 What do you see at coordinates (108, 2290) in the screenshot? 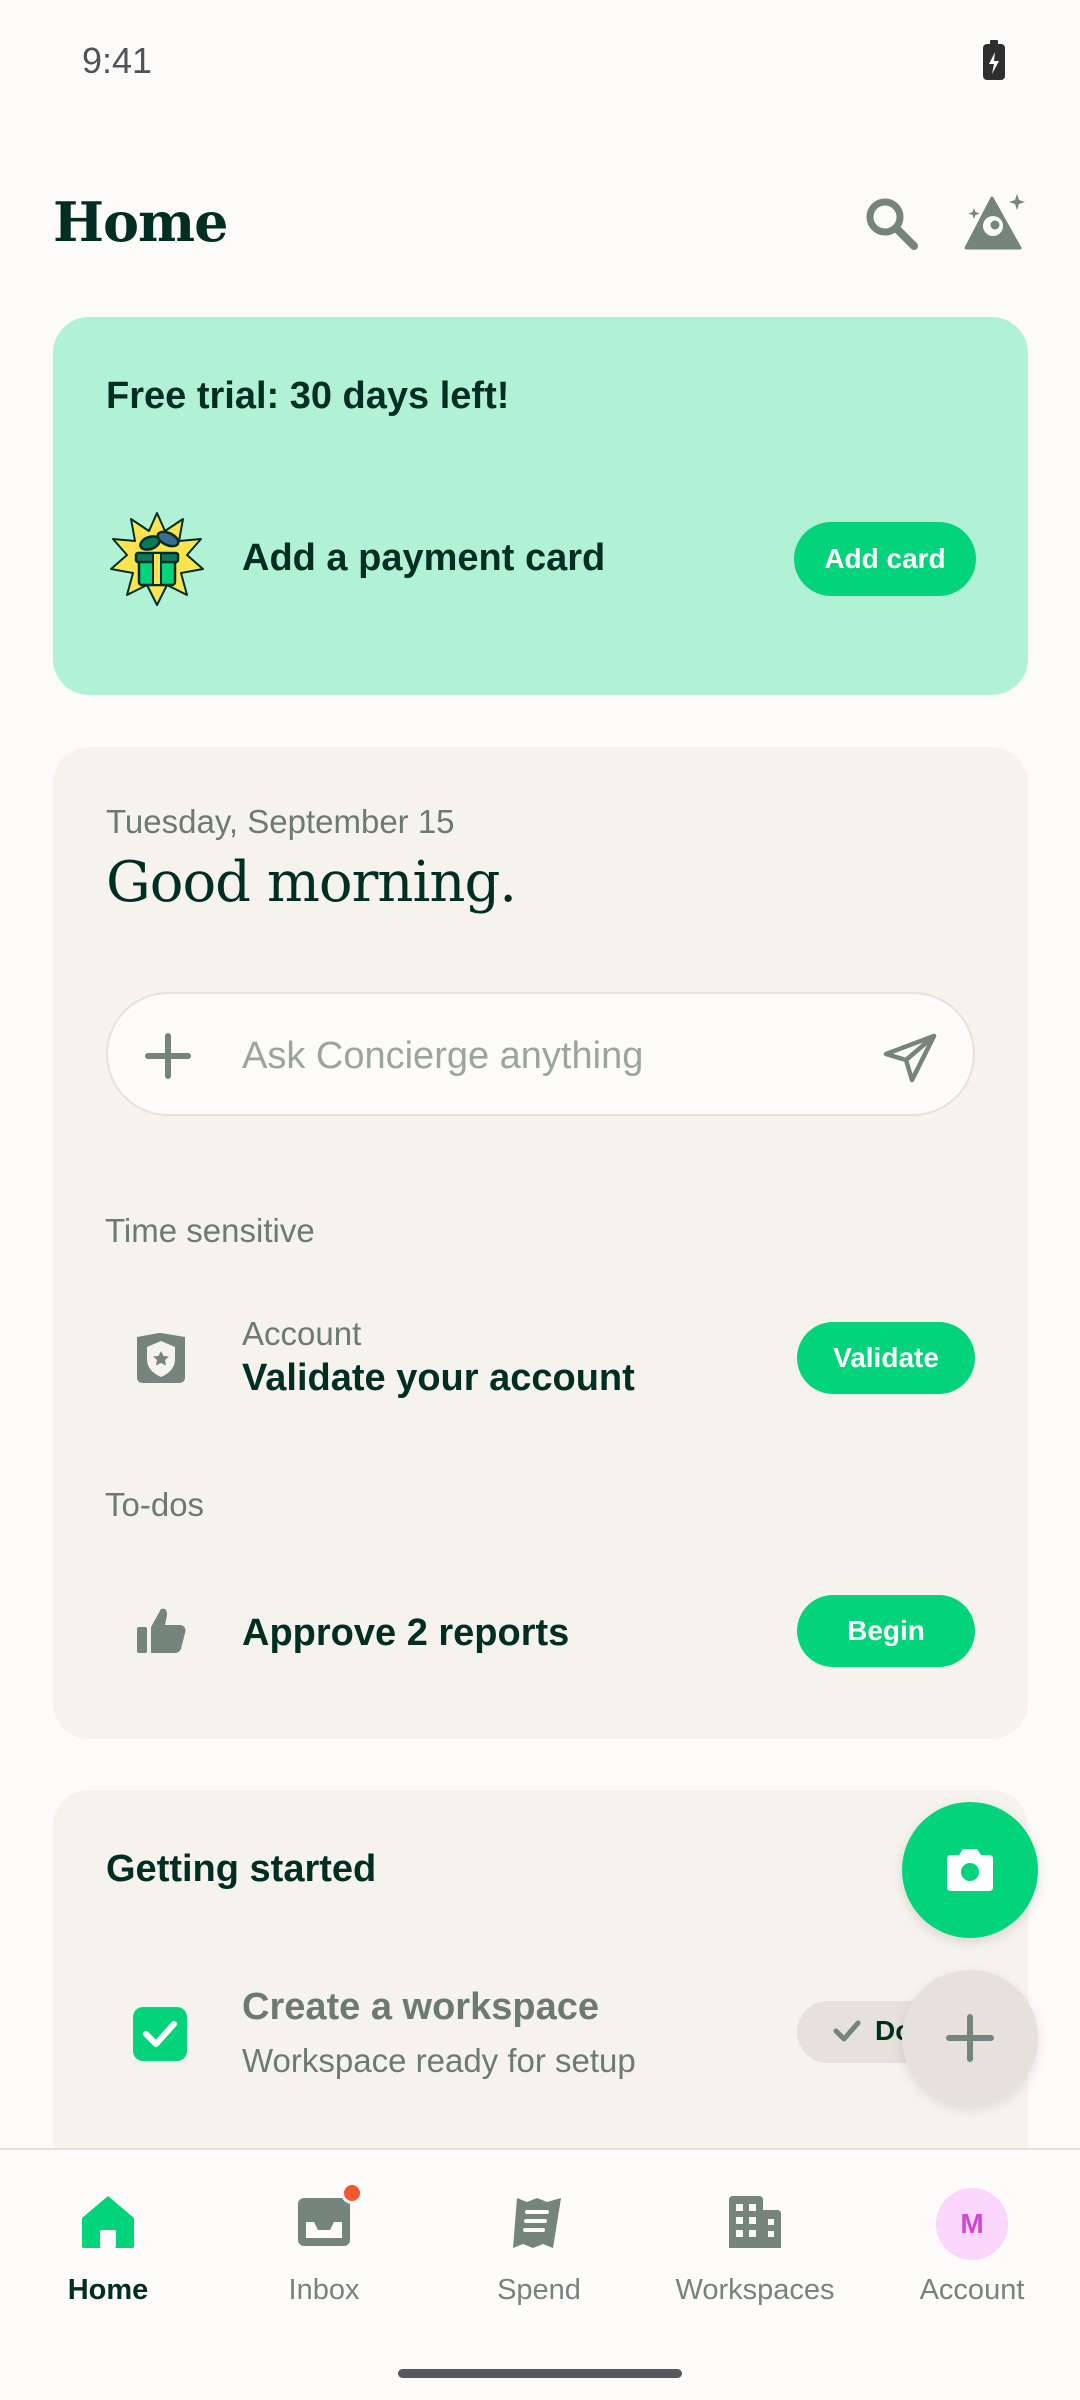
I see `nav-home-label: Home` at bounding box center [108, 2290].